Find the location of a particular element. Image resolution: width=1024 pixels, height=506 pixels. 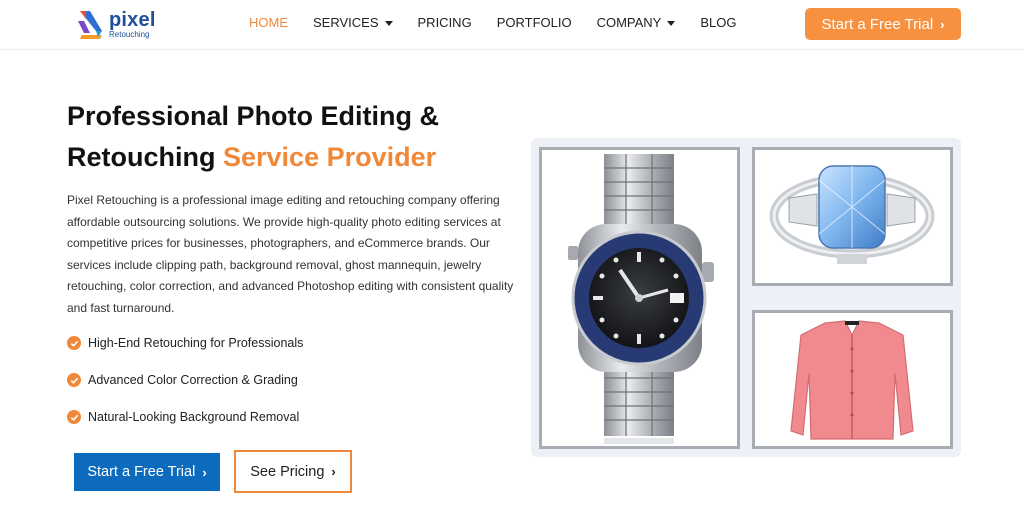

see-pricing-label: See Pricing is located at coordinates (287, 471).